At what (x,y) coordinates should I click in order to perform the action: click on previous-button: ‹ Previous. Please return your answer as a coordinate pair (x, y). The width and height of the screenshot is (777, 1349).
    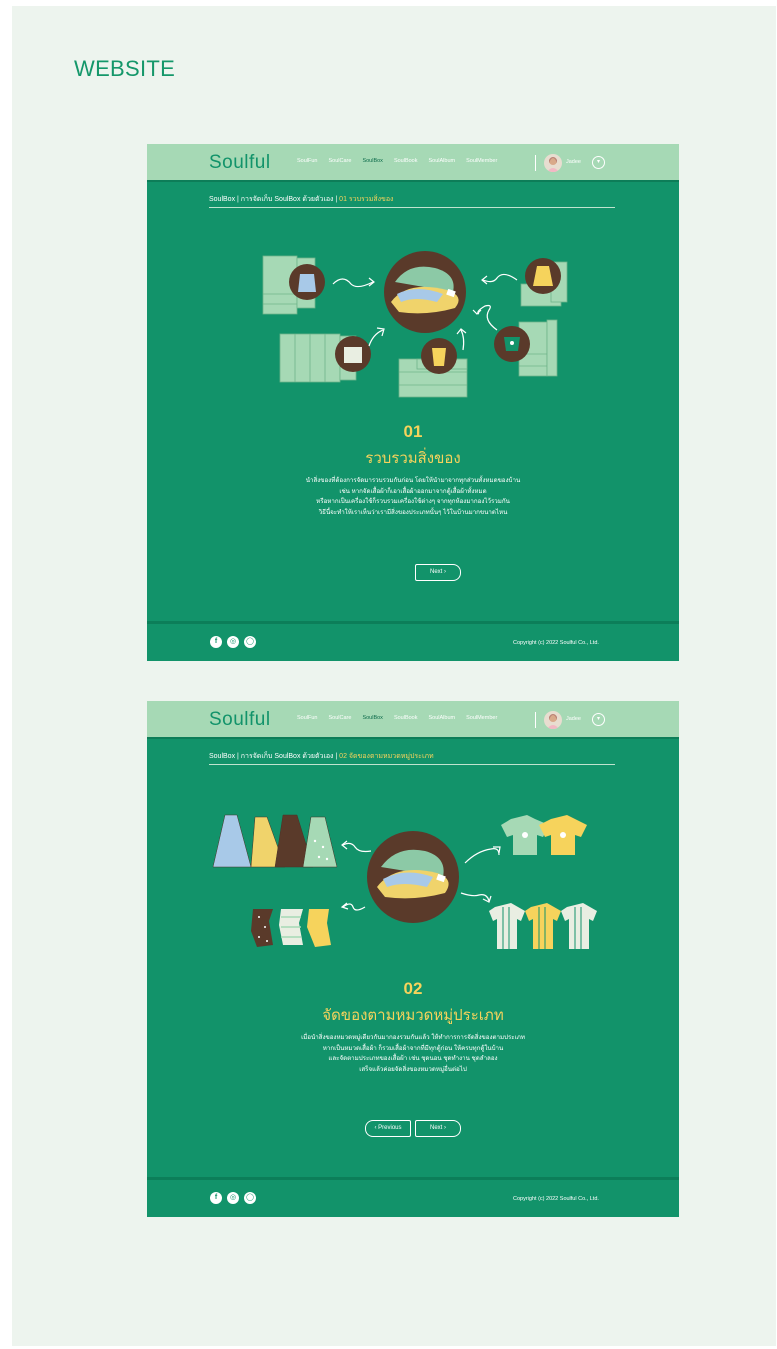
    Looking at the image, I should click on (388, 1128).